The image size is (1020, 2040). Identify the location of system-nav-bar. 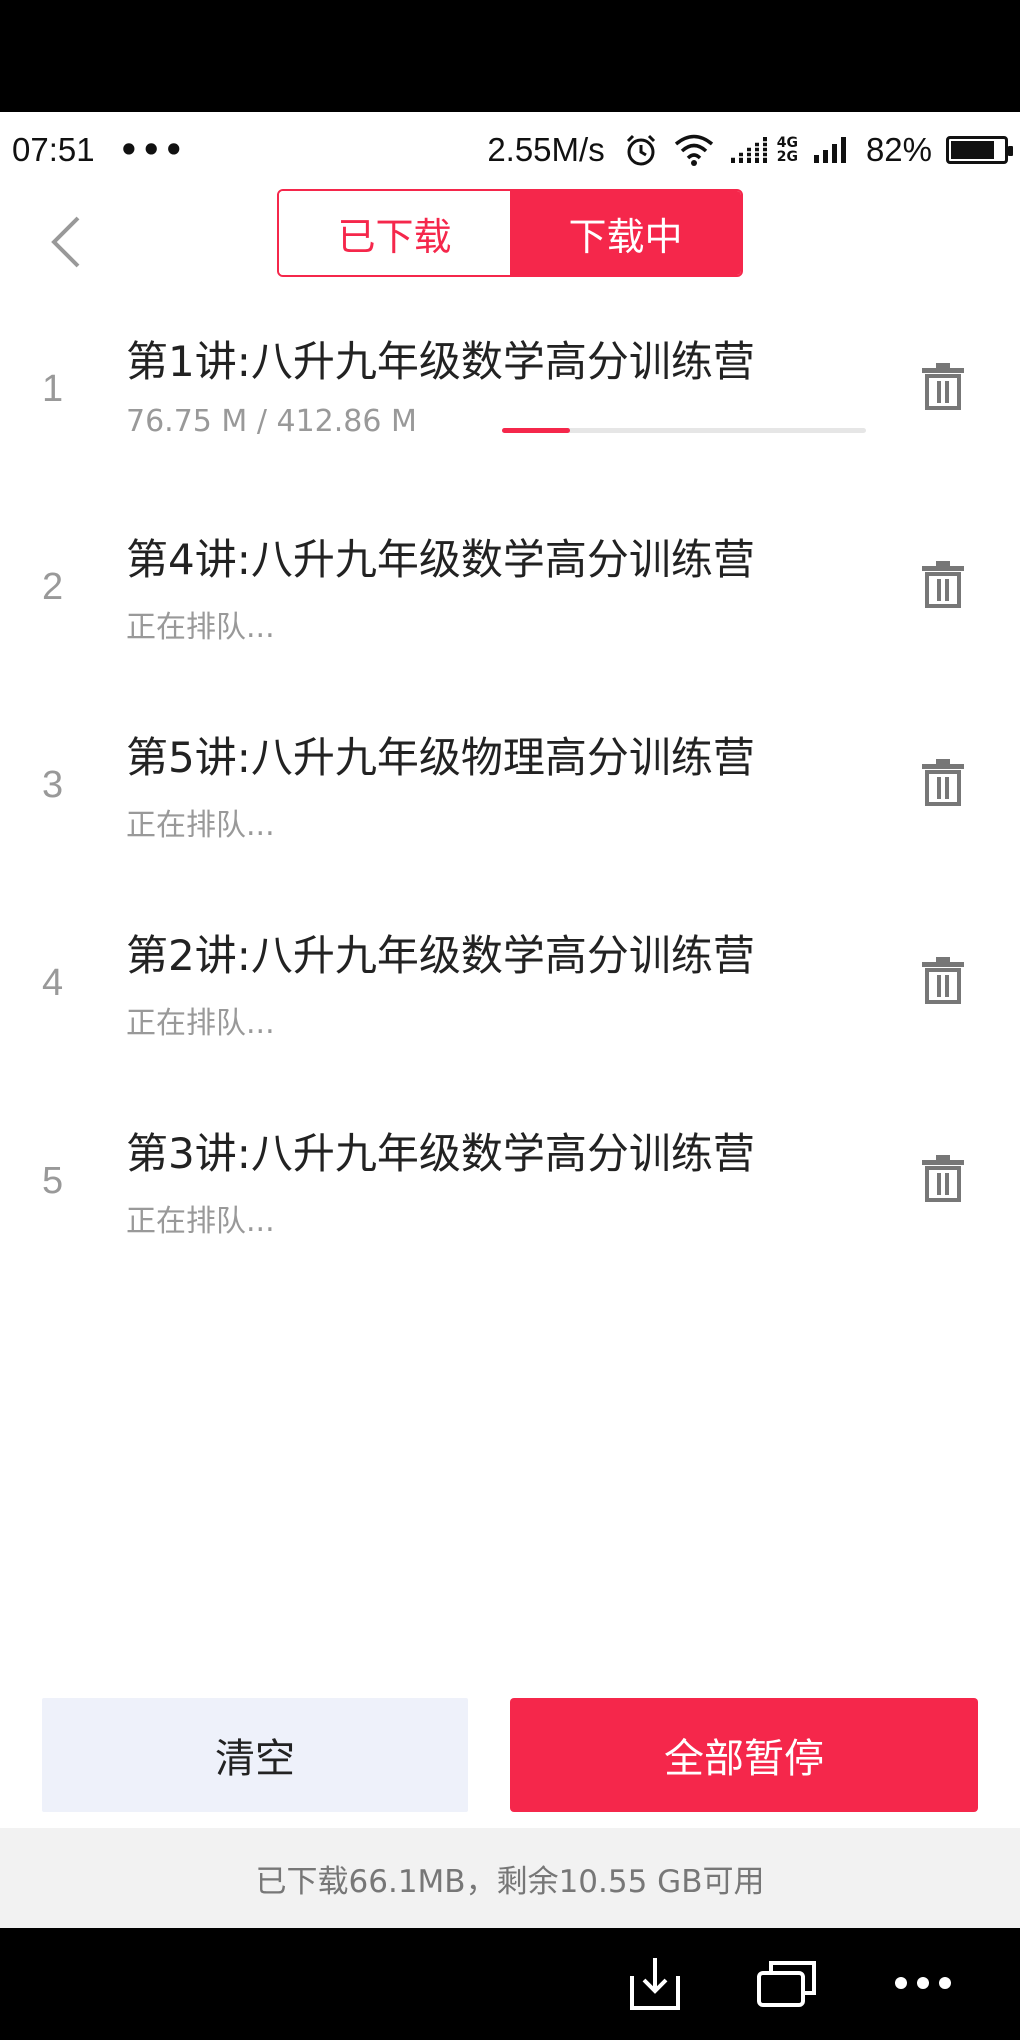
(510, 1984).